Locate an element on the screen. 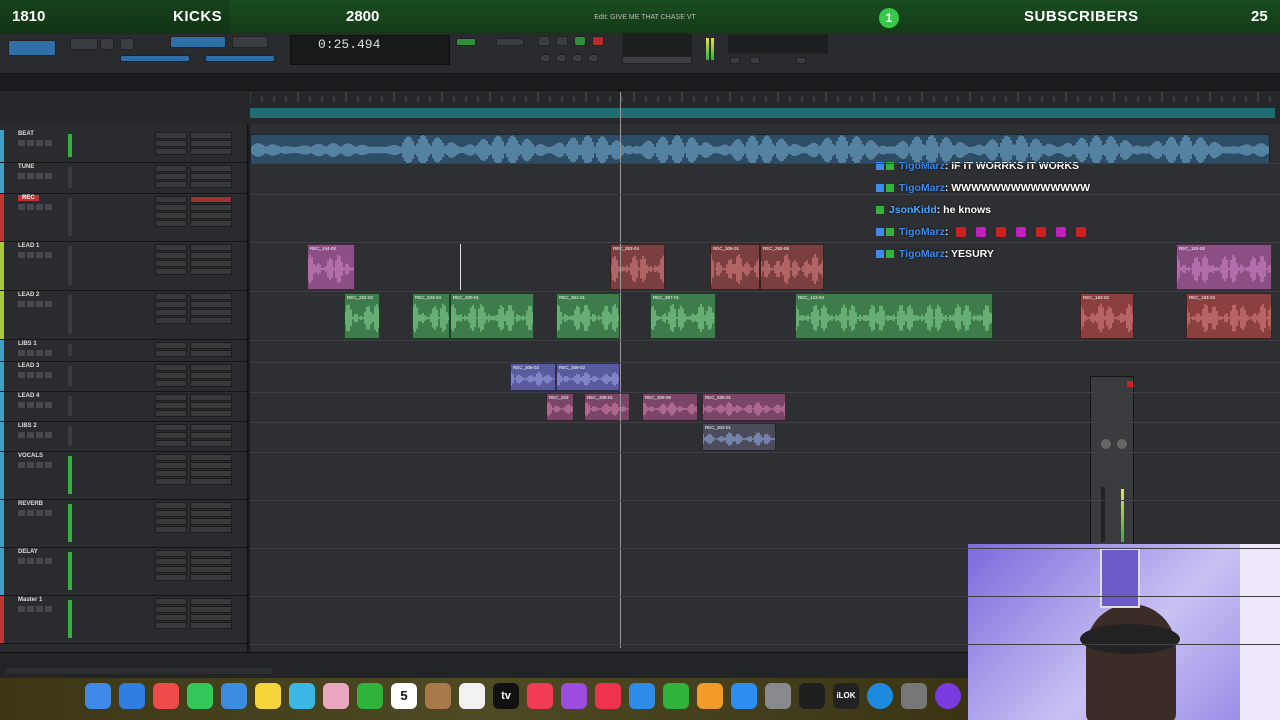  edit-mode-buttons is located at coordinates (240, 58).